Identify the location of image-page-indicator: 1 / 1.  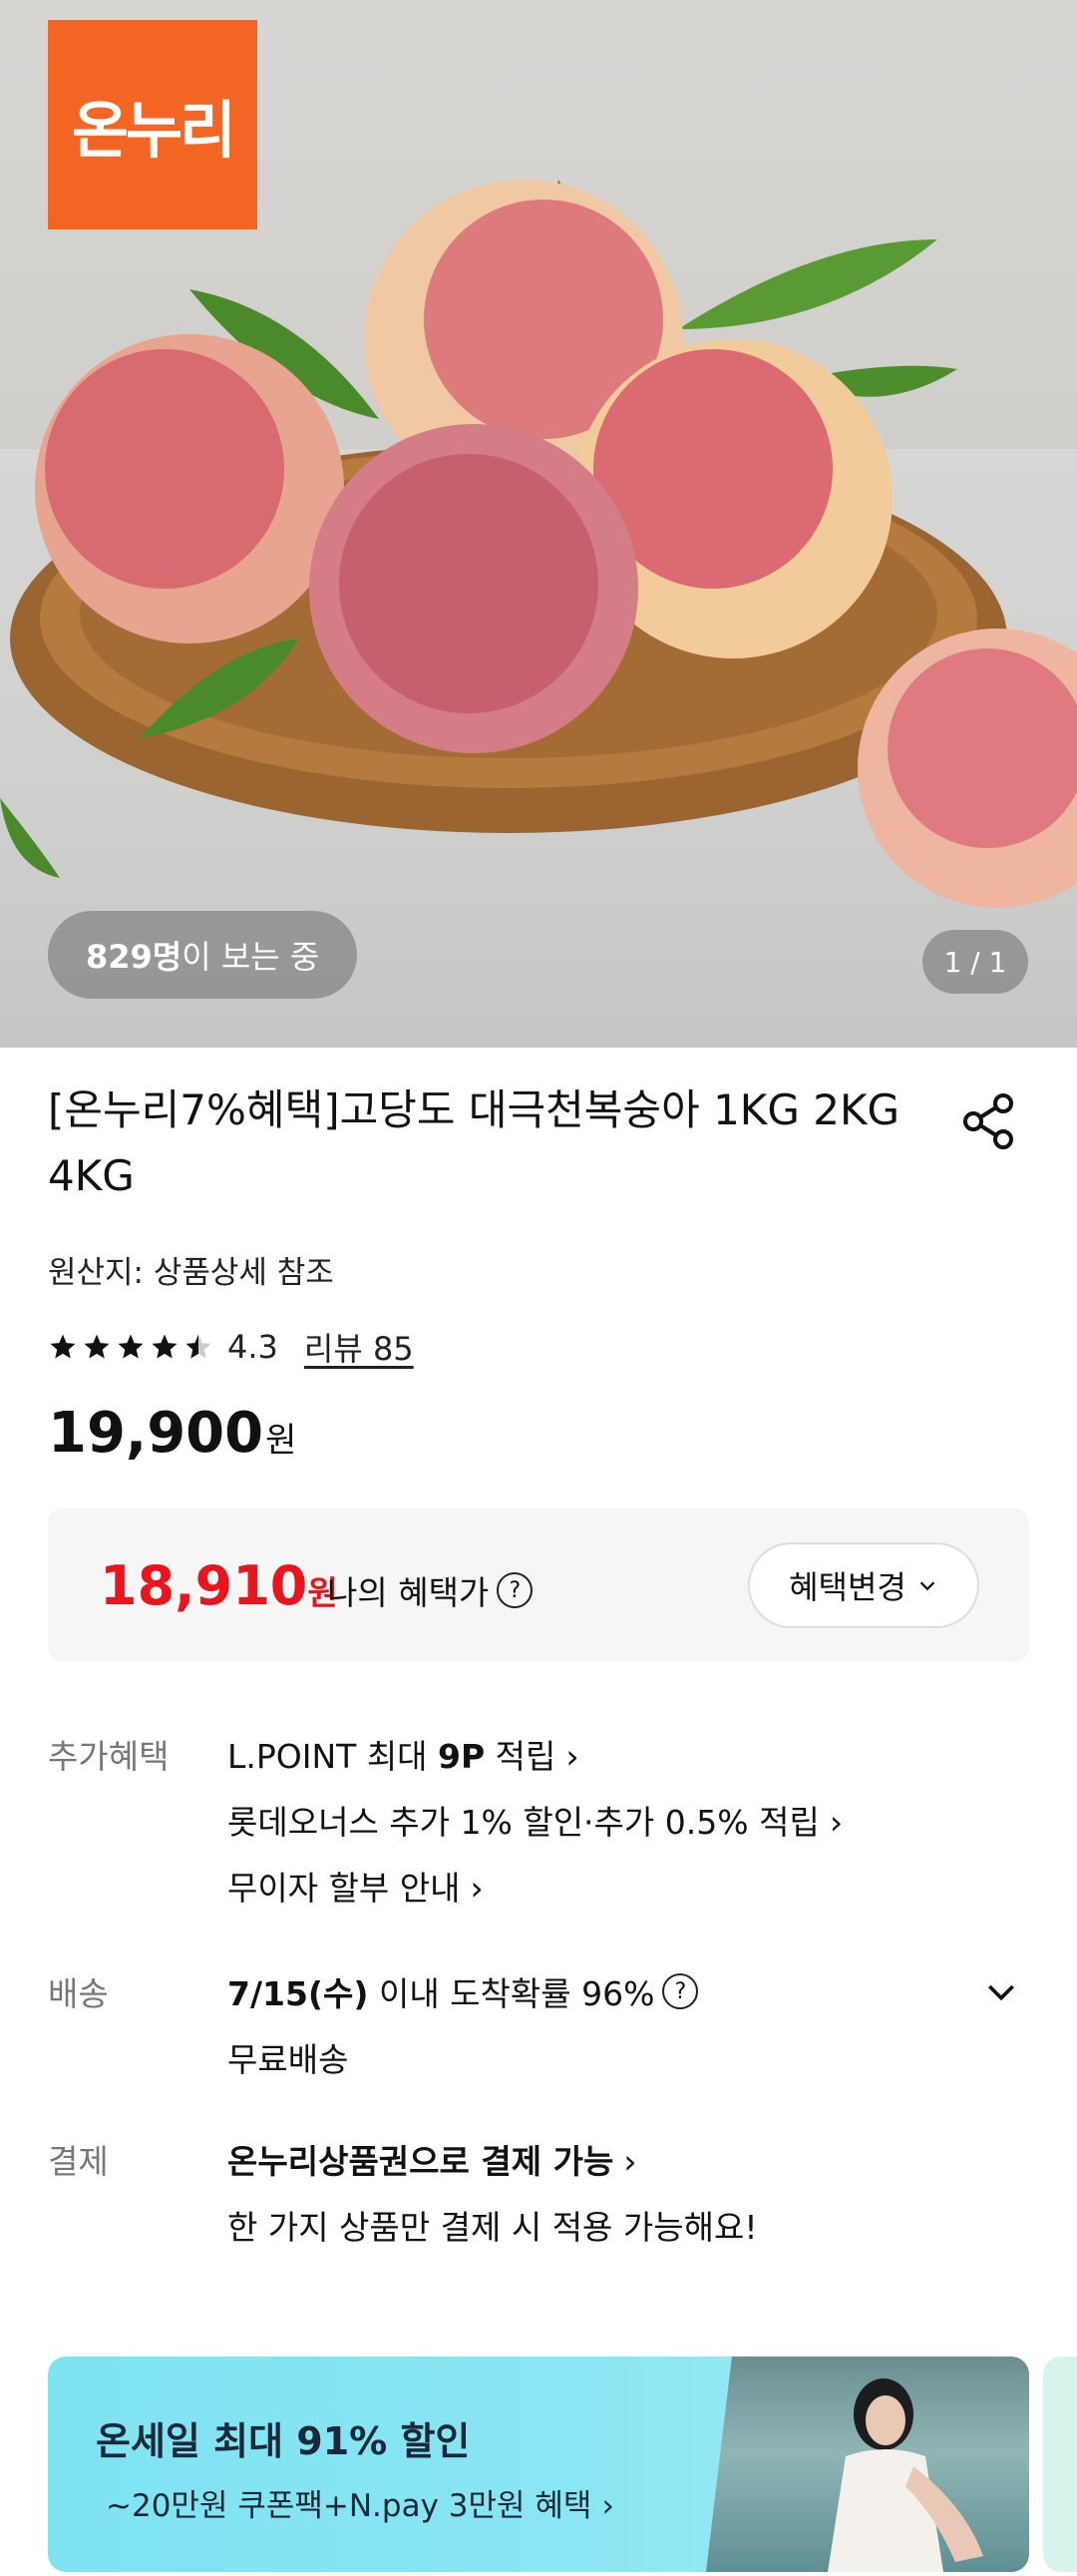
(975, 962).